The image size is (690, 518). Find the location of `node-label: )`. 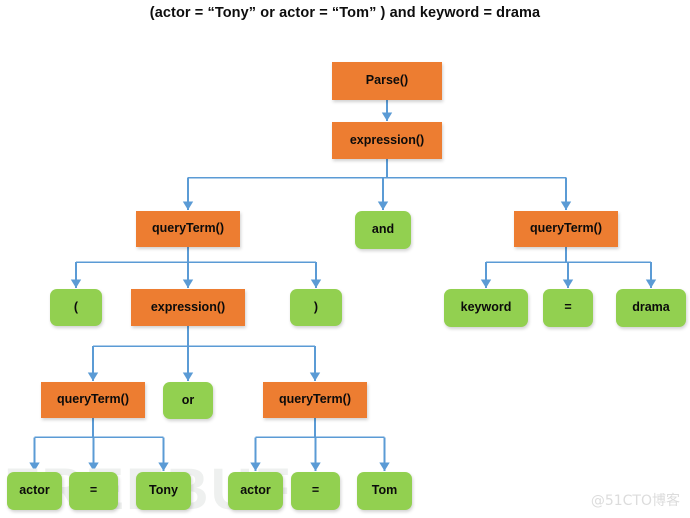

node-label: ) is located at coordinates (316, 306).